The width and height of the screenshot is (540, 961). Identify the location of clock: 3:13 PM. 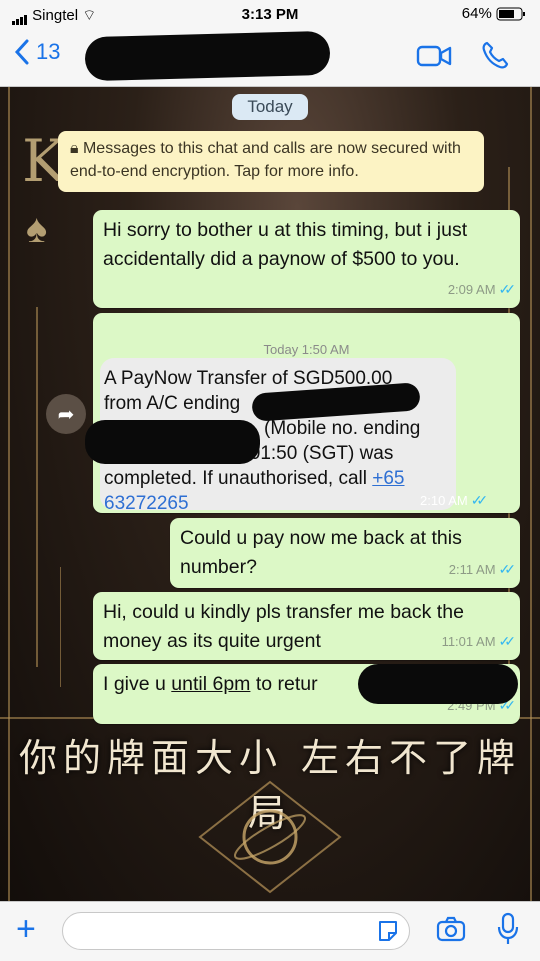
(270, 14).